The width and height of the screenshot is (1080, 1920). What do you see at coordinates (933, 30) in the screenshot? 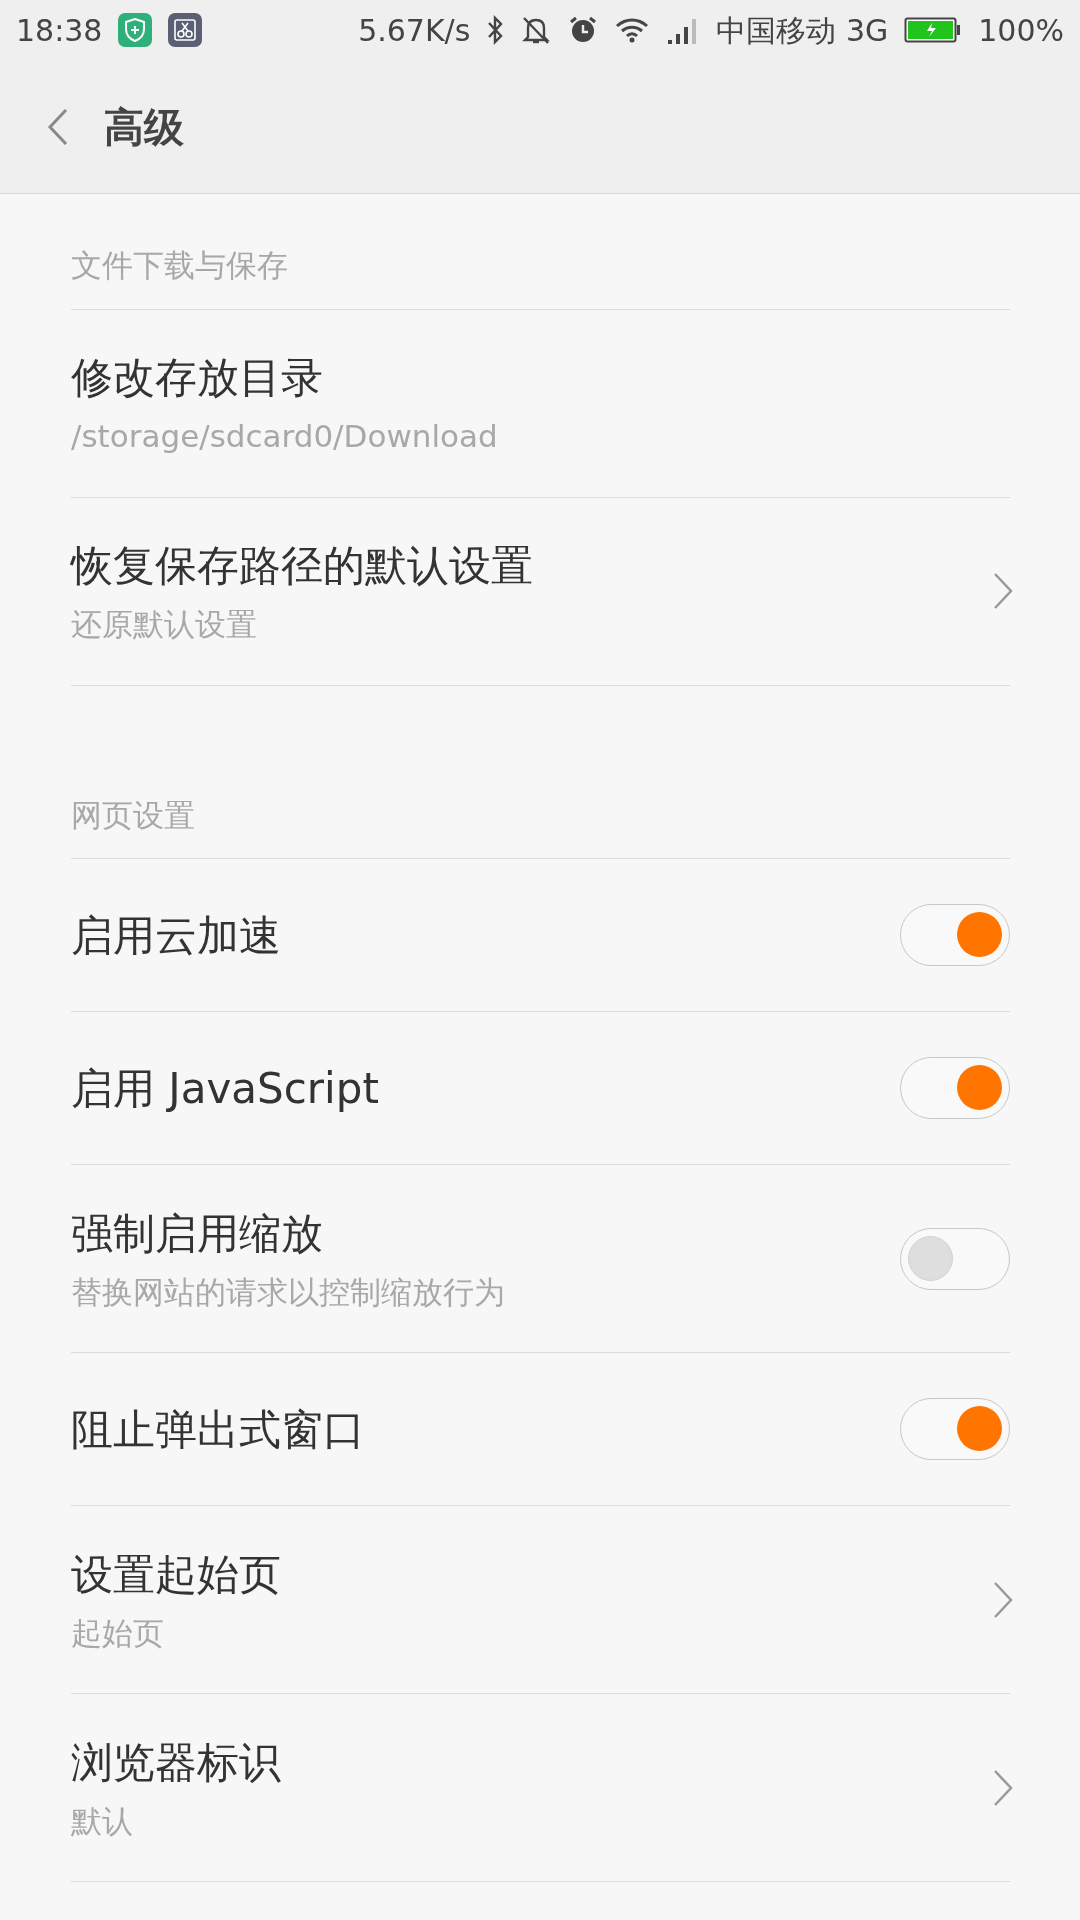
I see `battery-icon` at bounding box center [933, 30].